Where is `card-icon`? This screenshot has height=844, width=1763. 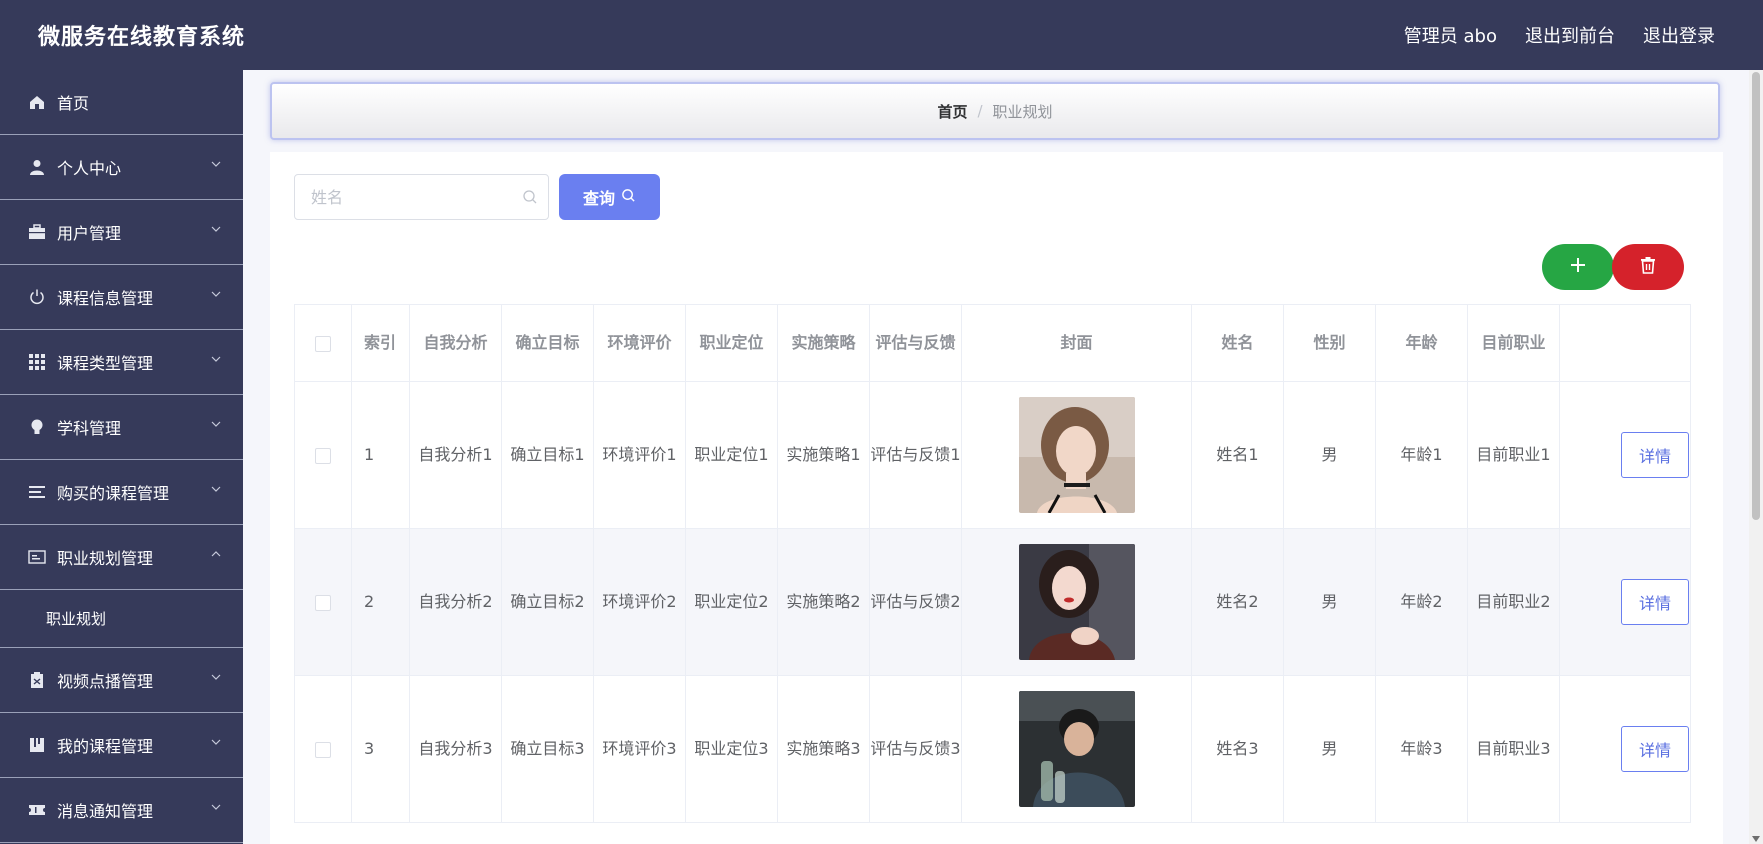
card-icon is located at coordinates (37, 557).